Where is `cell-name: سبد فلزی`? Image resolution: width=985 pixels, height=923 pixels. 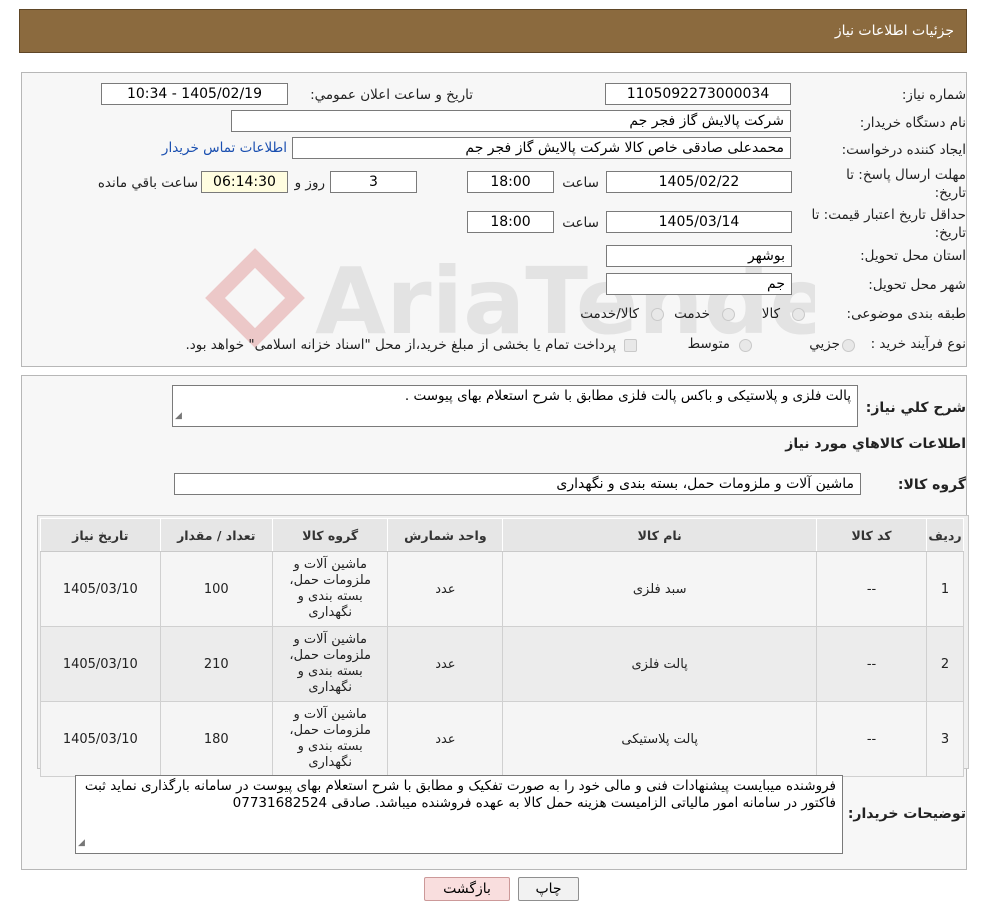 cell-name: سبد فلزی is located at coordinates (660, 589).